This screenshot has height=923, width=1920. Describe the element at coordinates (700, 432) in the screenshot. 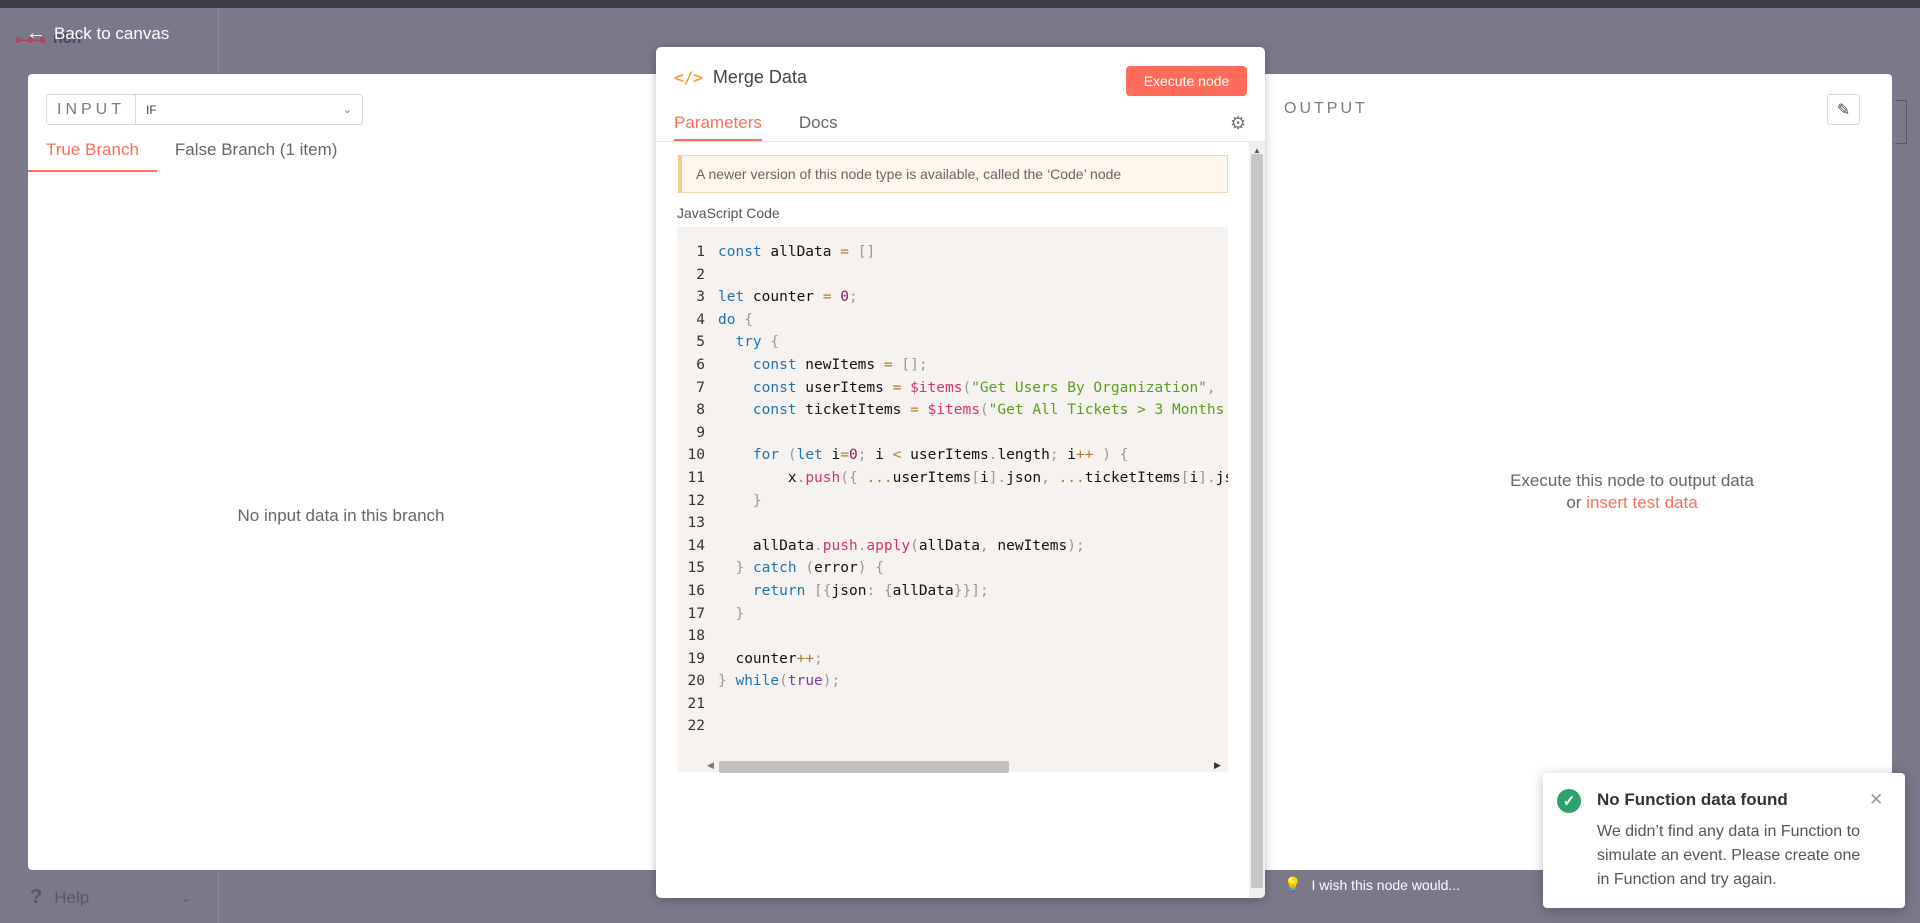

I see `line-number: 9` at that location.